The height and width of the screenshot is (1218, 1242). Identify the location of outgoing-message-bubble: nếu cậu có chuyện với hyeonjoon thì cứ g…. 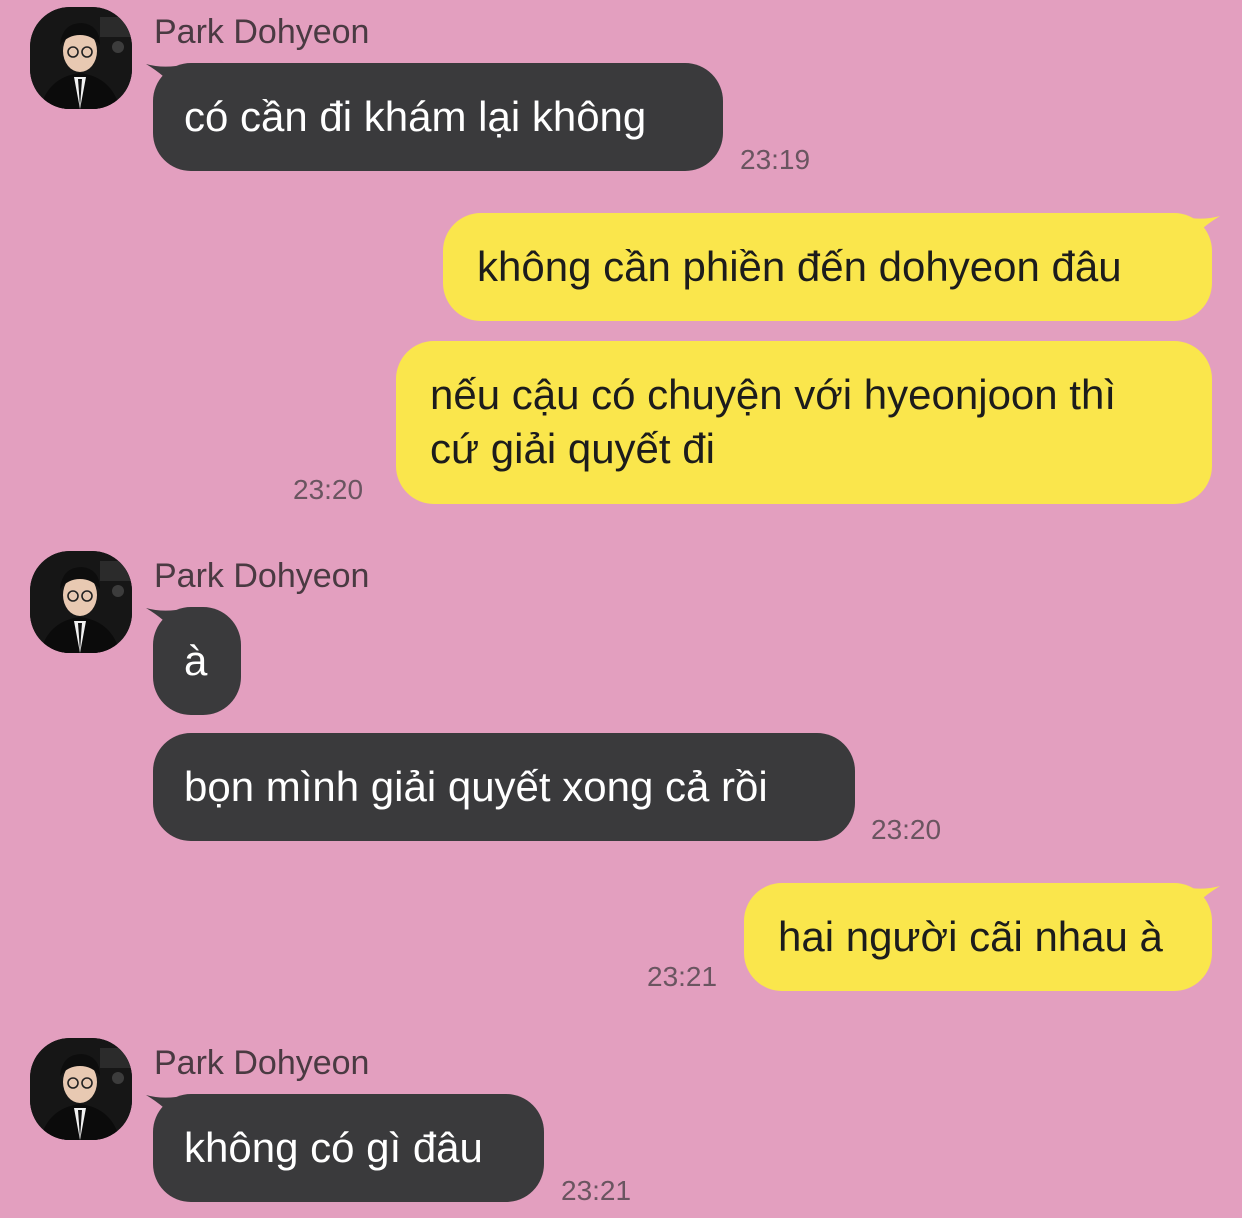
(804, 422).